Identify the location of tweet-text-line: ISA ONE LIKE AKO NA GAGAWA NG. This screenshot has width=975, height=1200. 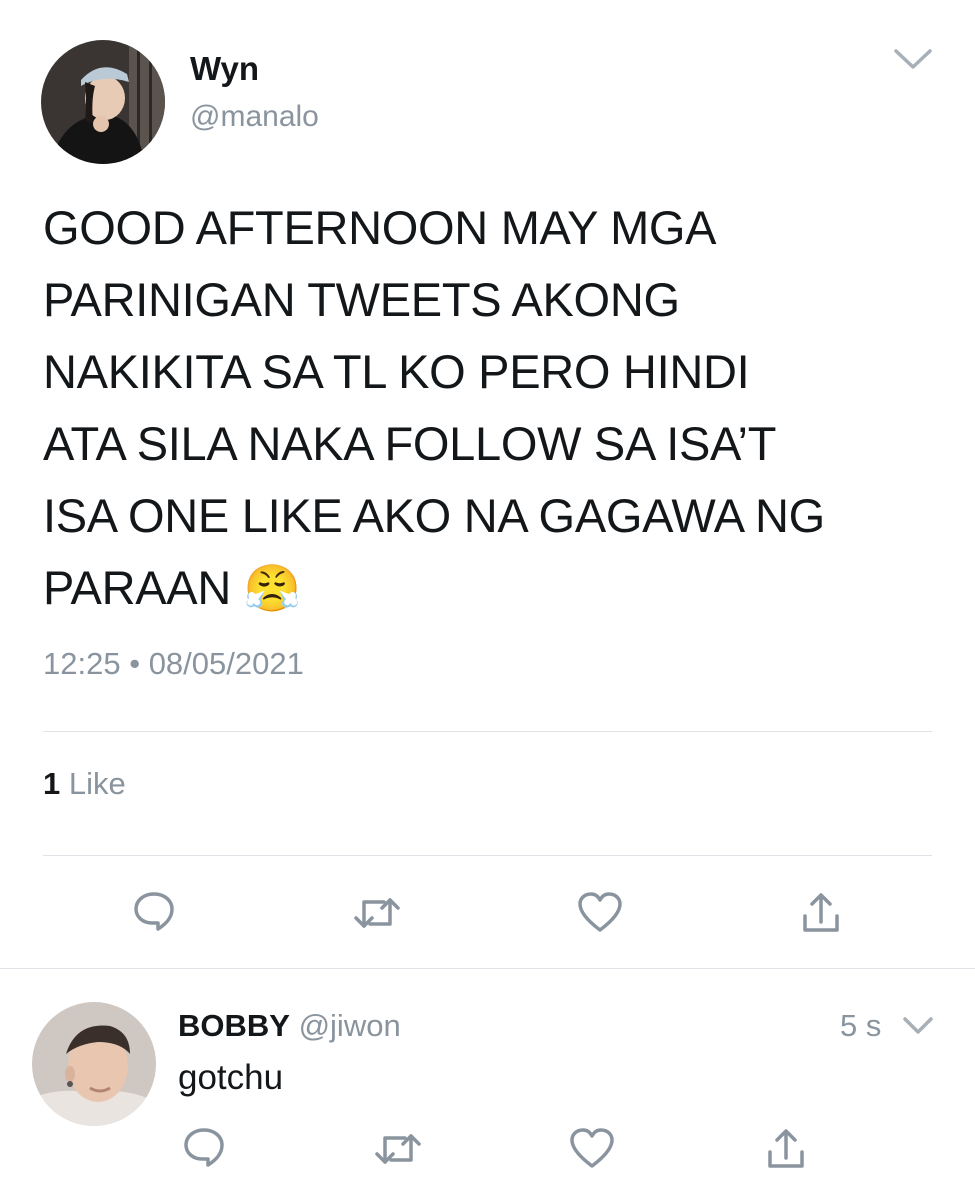
(434, 515).